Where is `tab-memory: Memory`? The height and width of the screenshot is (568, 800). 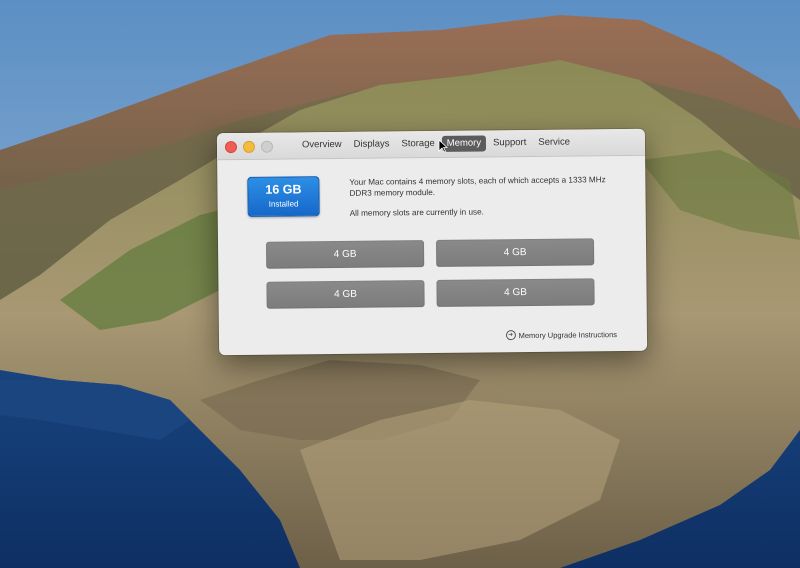 tab-memory: Memory is located at coordinates (464, 143).